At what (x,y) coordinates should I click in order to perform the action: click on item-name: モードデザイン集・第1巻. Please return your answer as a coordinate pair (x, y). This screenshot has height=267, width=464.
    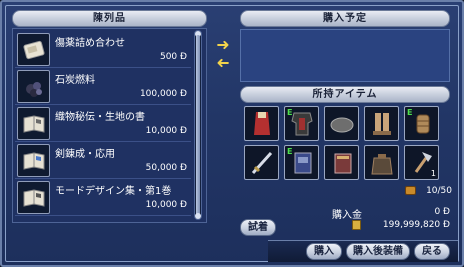
    Looking at the image, I should click on (113, 191).